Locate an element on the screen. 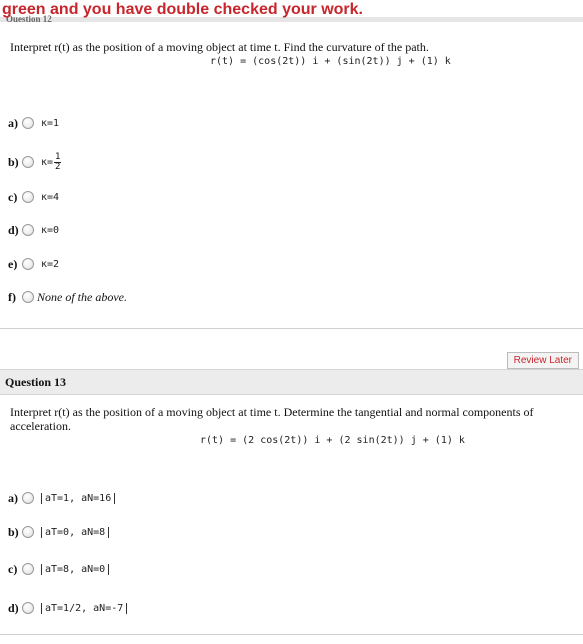  q13-option-d: d) aT=1/2, aN=-7 is located at coordinates (68, 608).